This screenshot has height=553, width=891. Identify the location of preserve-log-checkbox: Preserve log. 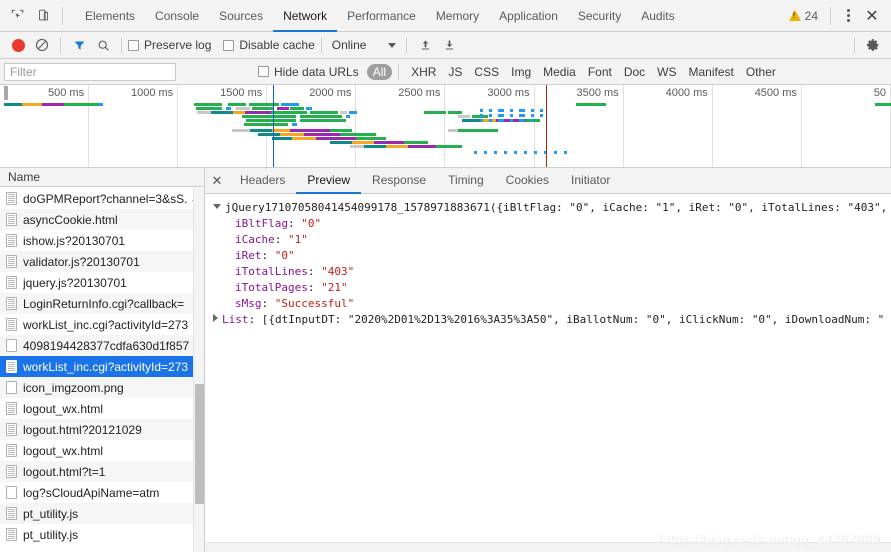
(169, 45).